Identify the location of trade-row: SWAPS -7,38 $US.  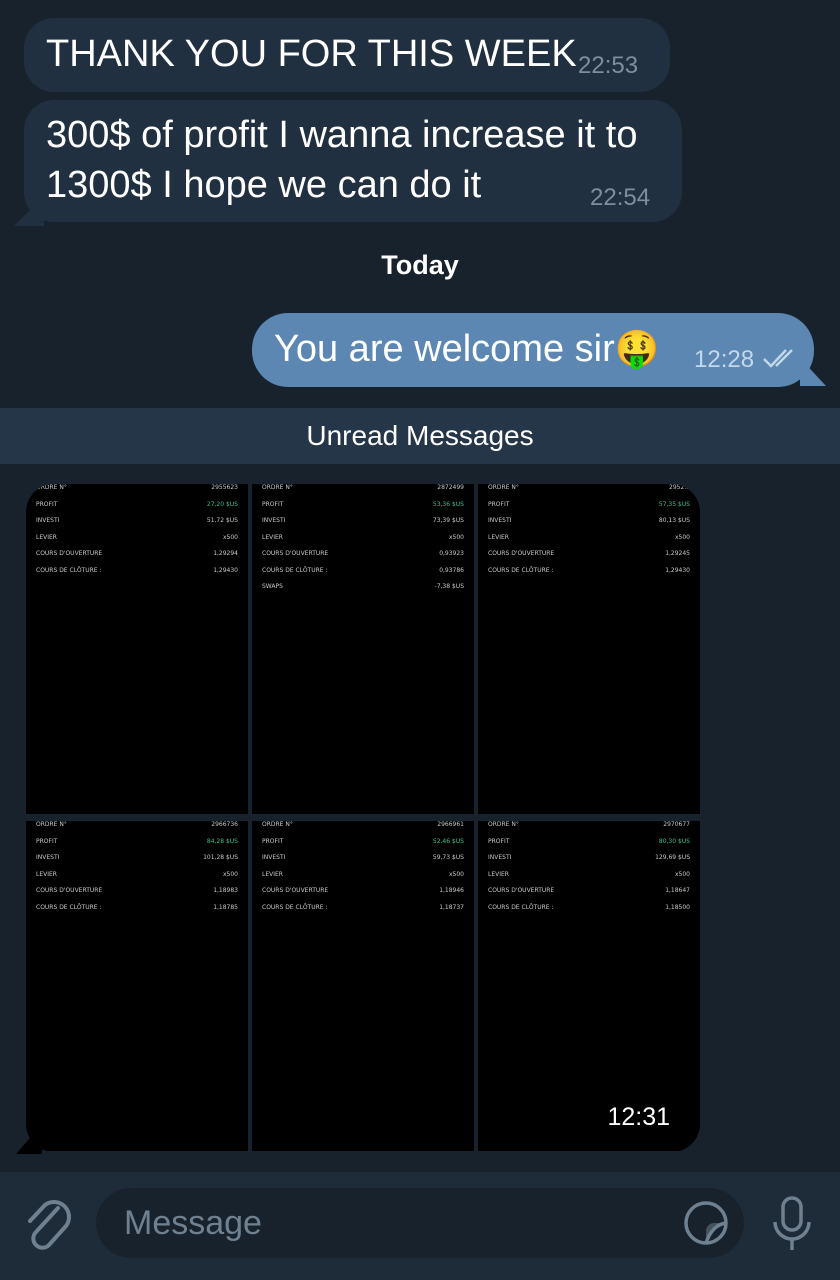
(363, 588).